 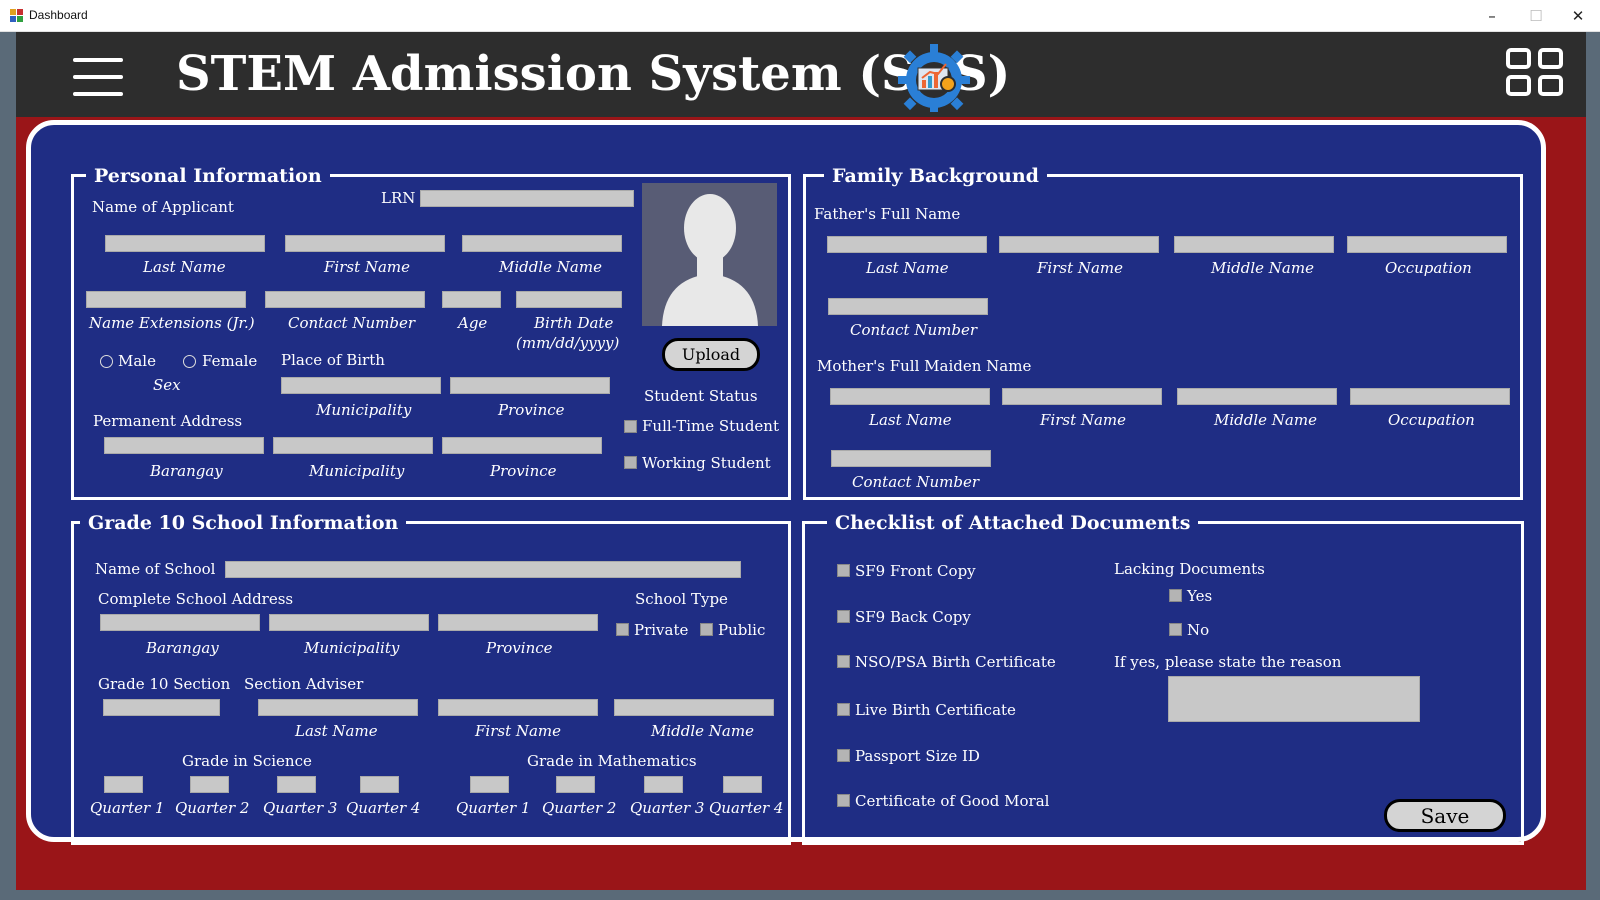 What do you see at coordinates (247, 761) in the screenshot?
I see `grade-in-science-label: Grade in Science` at bounding box center [247, 761].